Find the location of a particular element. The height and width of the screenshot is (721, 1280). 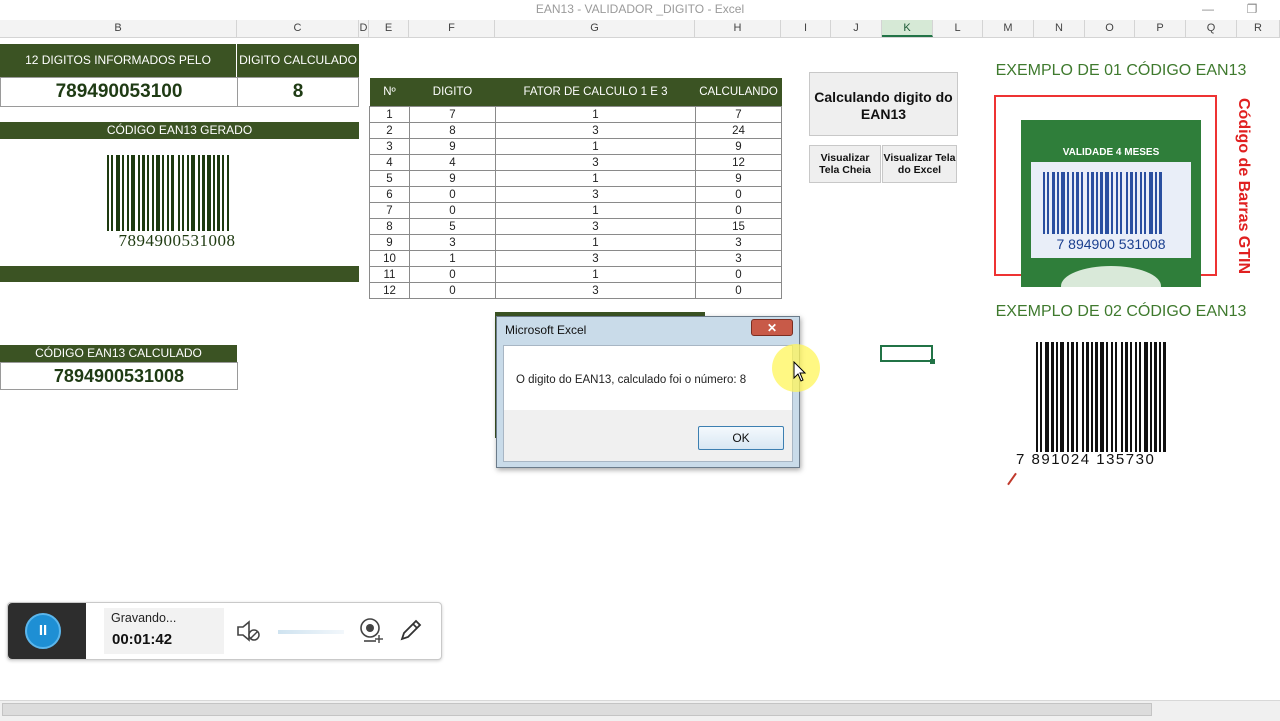

column-header-r: R is located at coordinates (1258, 28).